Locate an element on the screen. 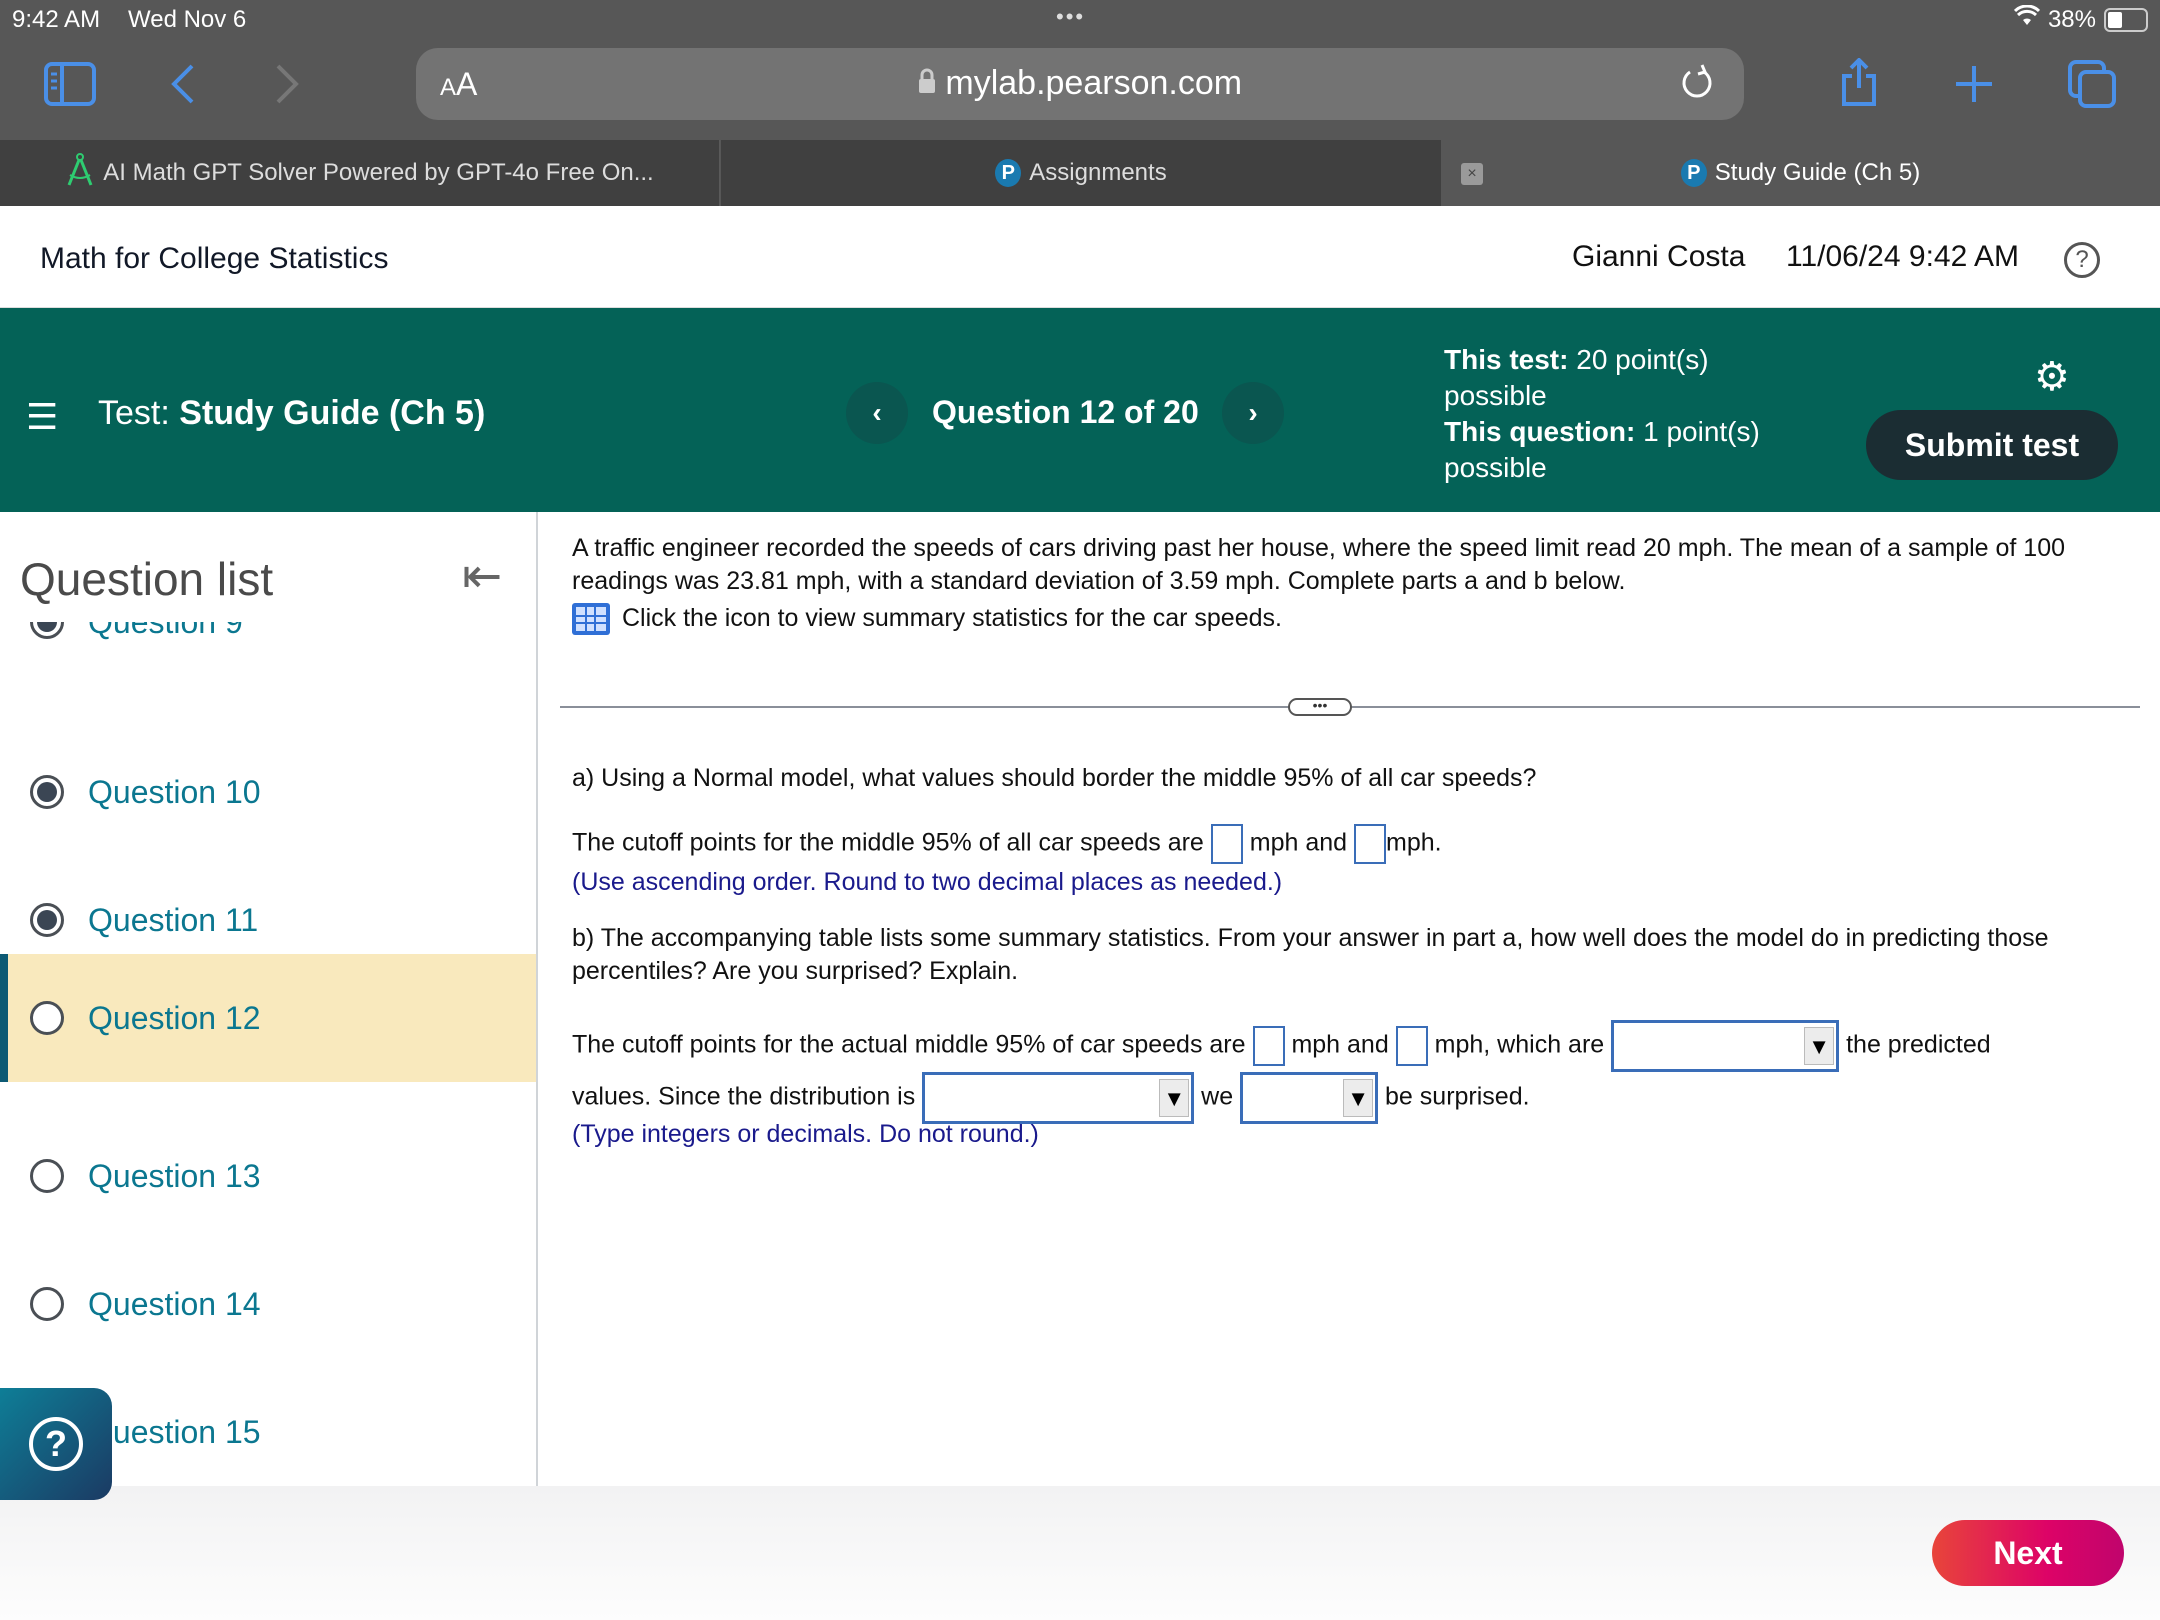 Image resolution: width=2160 pixels, height=1620 pixels. part-a-upper-input is located at coordinates (1370, 844).